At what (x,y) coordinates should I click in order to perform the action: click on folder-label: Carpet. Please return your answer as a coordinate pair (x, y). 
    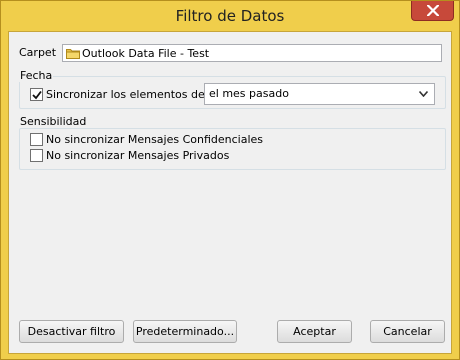
    Looking at the image, I should click on (38, 52).